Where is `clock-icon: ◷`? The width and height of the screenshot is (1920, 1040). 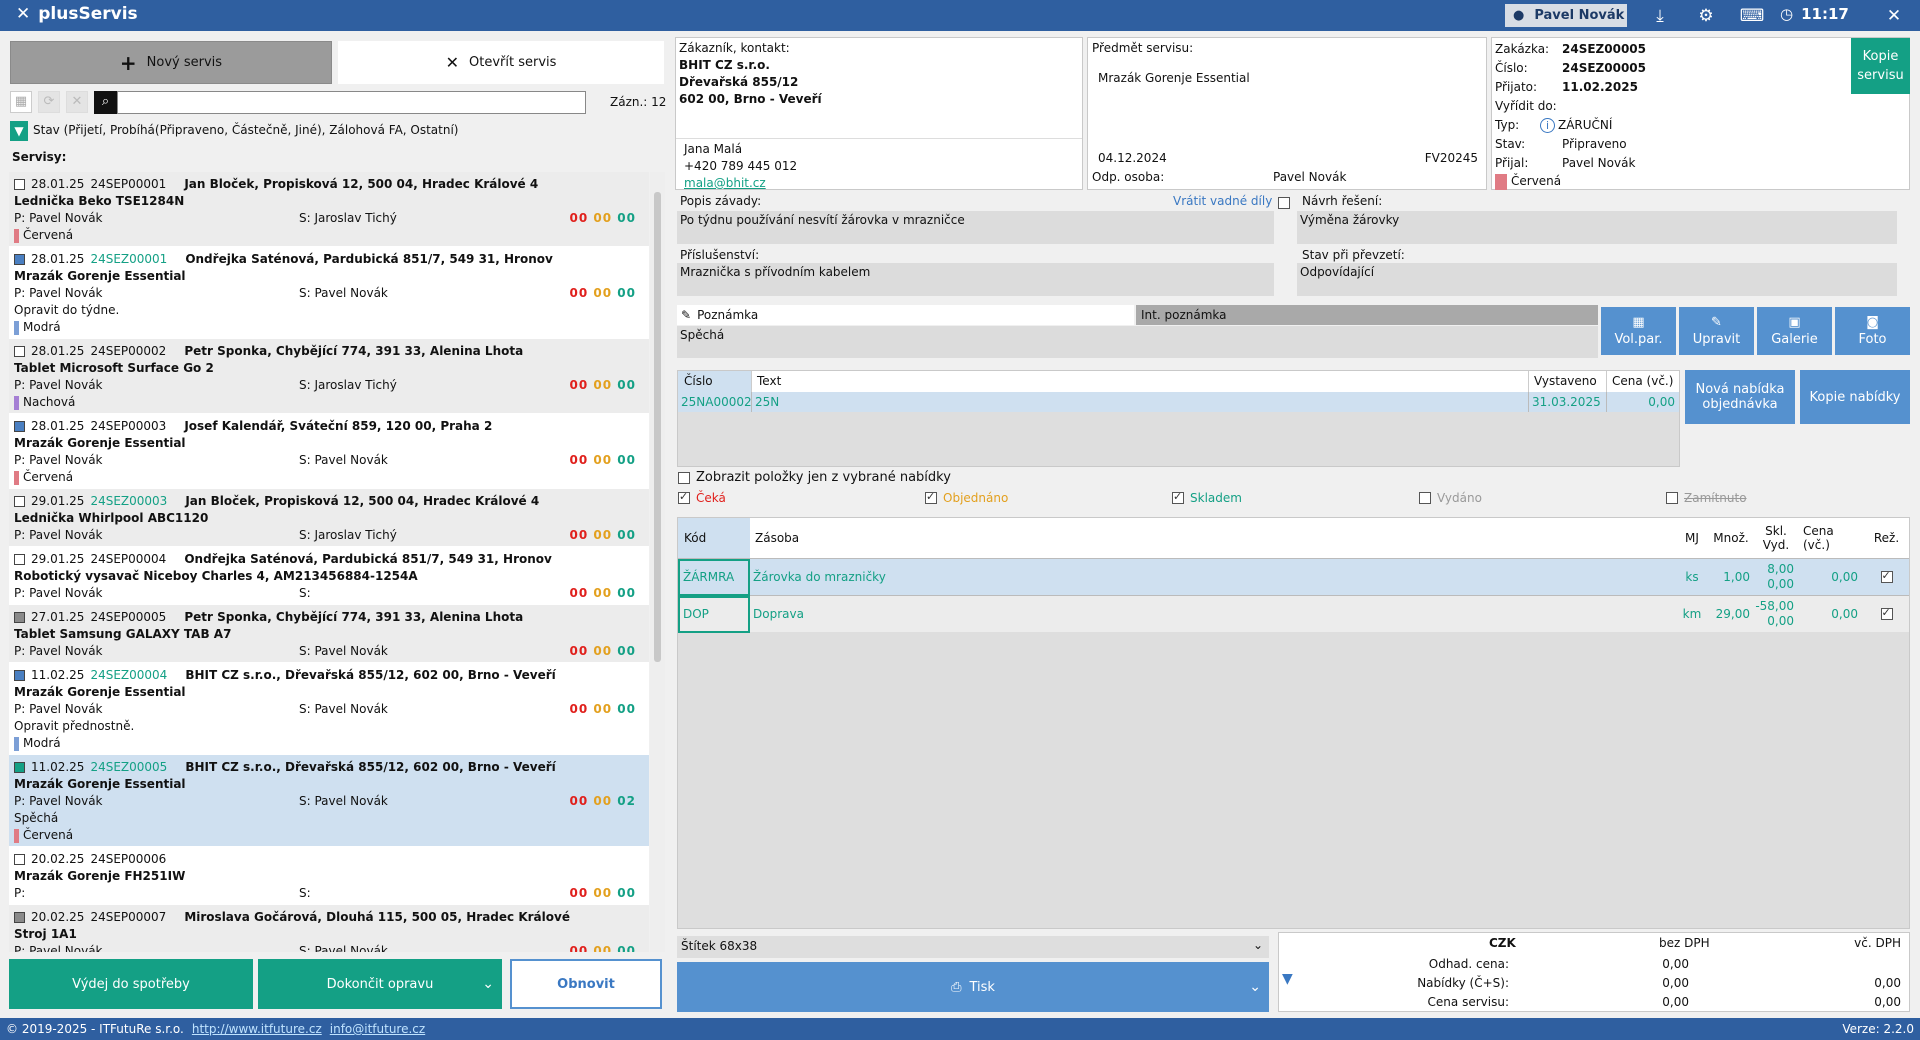
clock-icon: ◷ is located at coordinates (1787, 14).